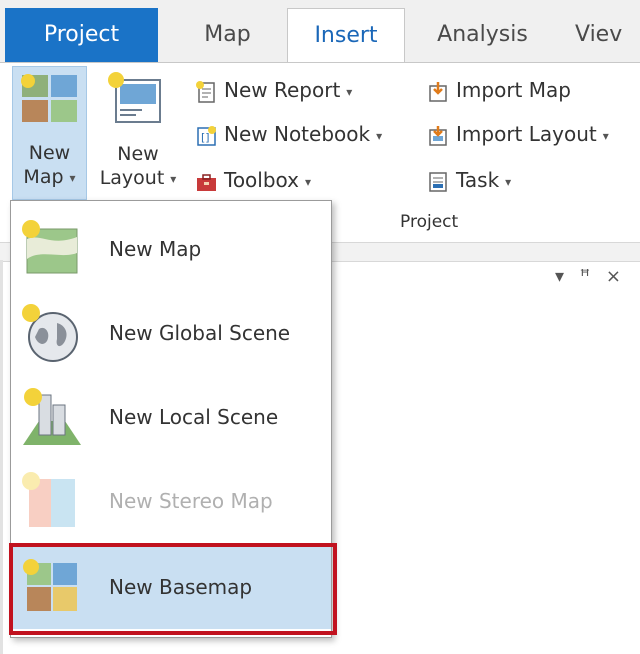 This screenshot has height=654, width=640. What do you see at coordinates (297, 134) in the screenshot?
I see `new-notebook-label: New Notebook` at bounding box center [297, 134].